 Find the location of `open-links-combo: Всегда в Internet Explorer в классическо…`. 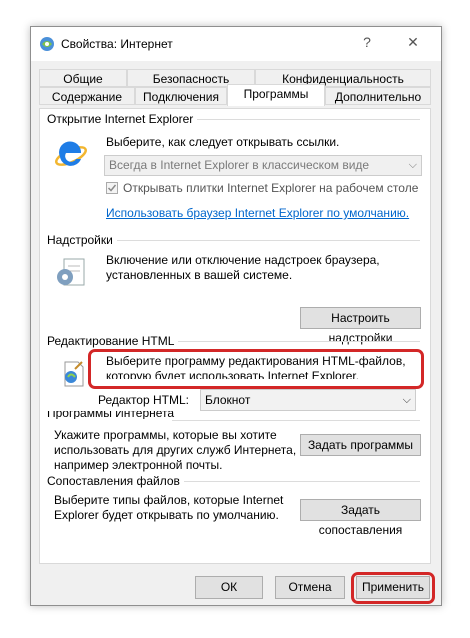

open-links-combo: Всегда в Internet Explorer в классическо… is located at coordinates (263, 165).